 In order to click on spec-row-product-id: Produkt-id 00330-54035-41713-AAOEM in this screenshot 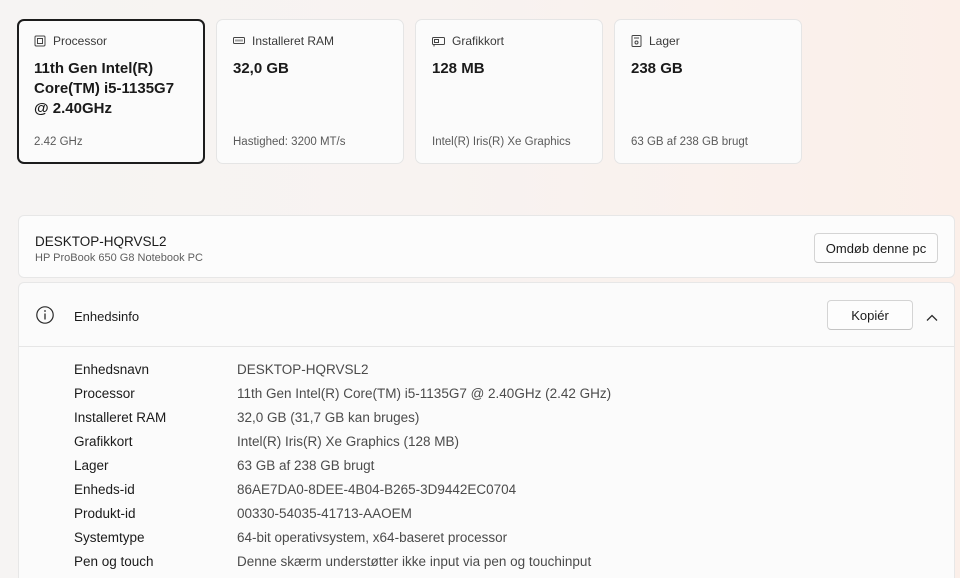, I will do `click(342, 513)`.